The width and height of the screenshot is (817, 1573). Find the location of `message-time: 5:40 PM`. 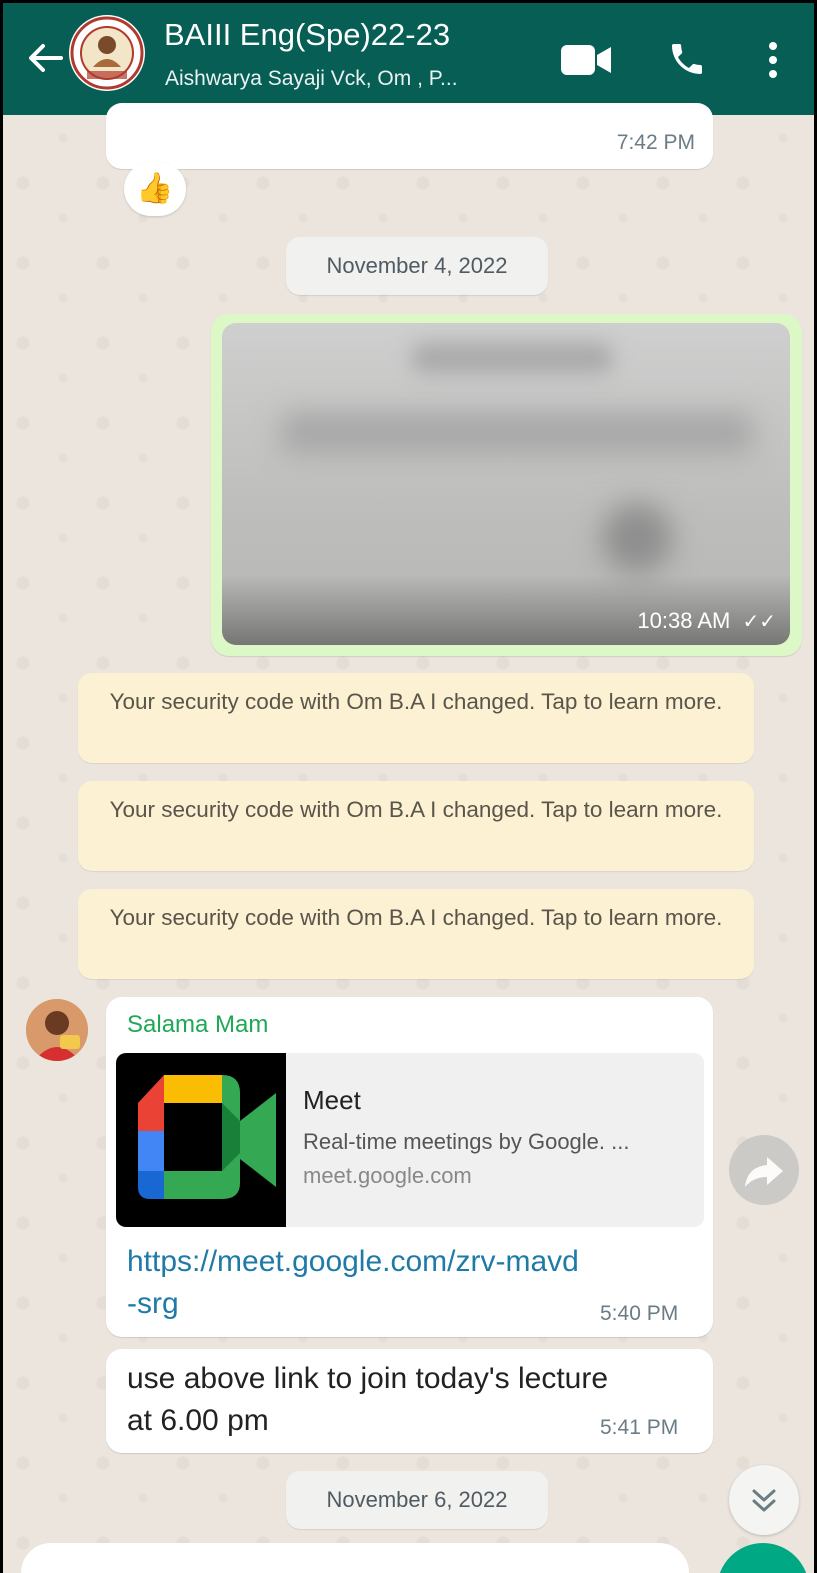

message-time: 5:40 PM is located at coordinates (639, 1313).